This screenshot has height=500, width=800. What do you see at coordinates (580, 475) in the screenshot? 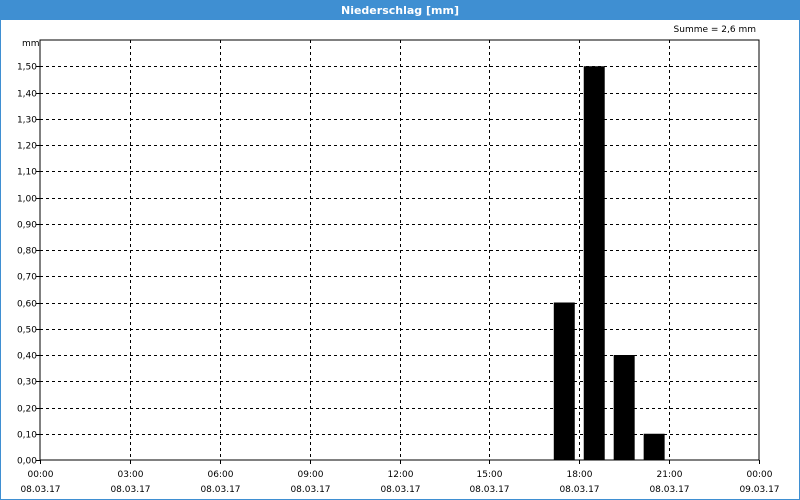
I see `x-tick-time-label: 18:00` at bounding box center [580, 475].